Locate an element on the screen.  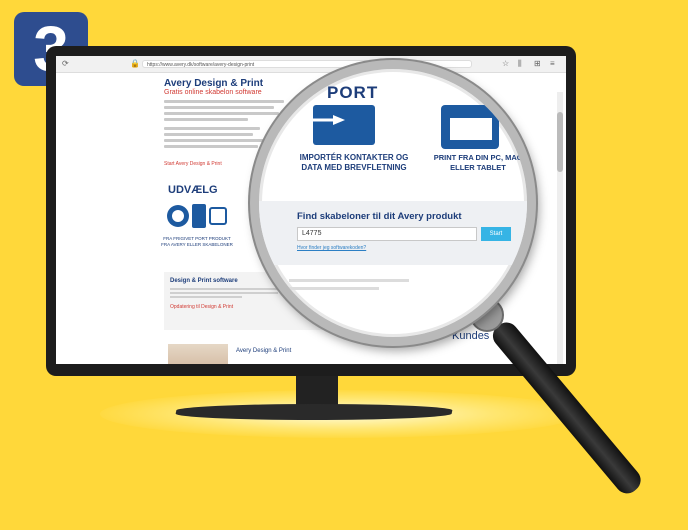
back-icon: ⟳ is located at coordinates (65, 63).